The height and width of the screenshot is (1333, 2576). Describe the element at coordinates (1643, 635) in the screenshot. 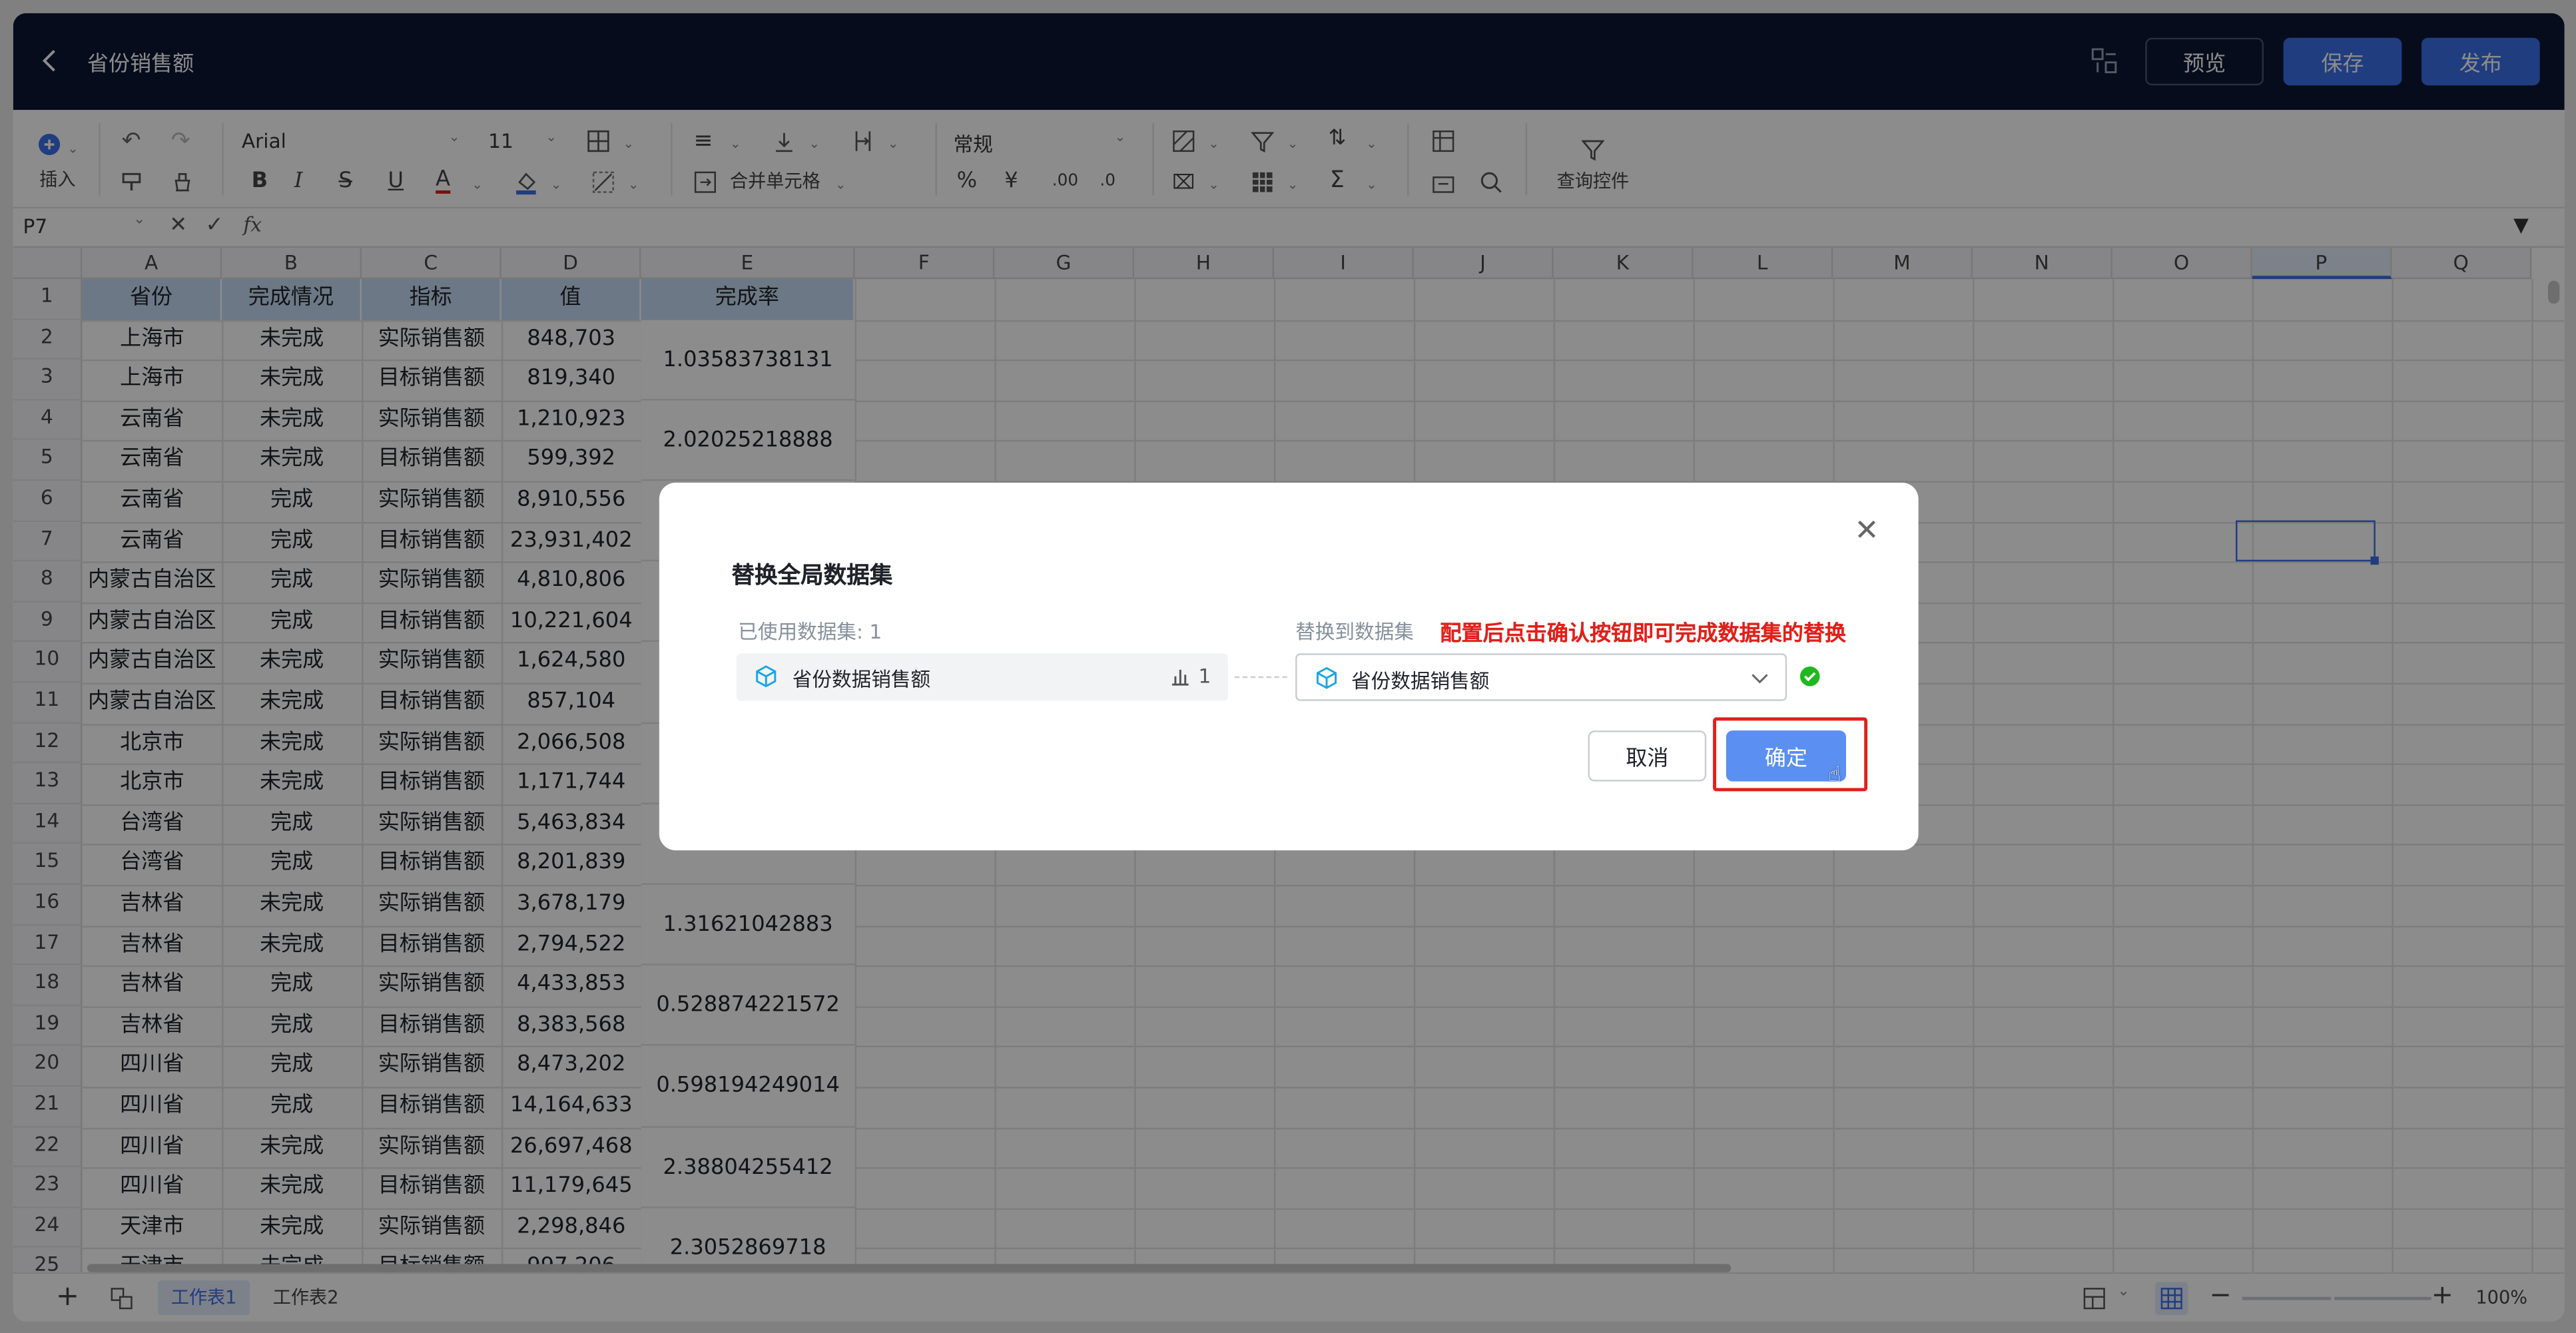

I see `hint-text: 配置后点击确认按钮即可完成数据集的替换` at that location.